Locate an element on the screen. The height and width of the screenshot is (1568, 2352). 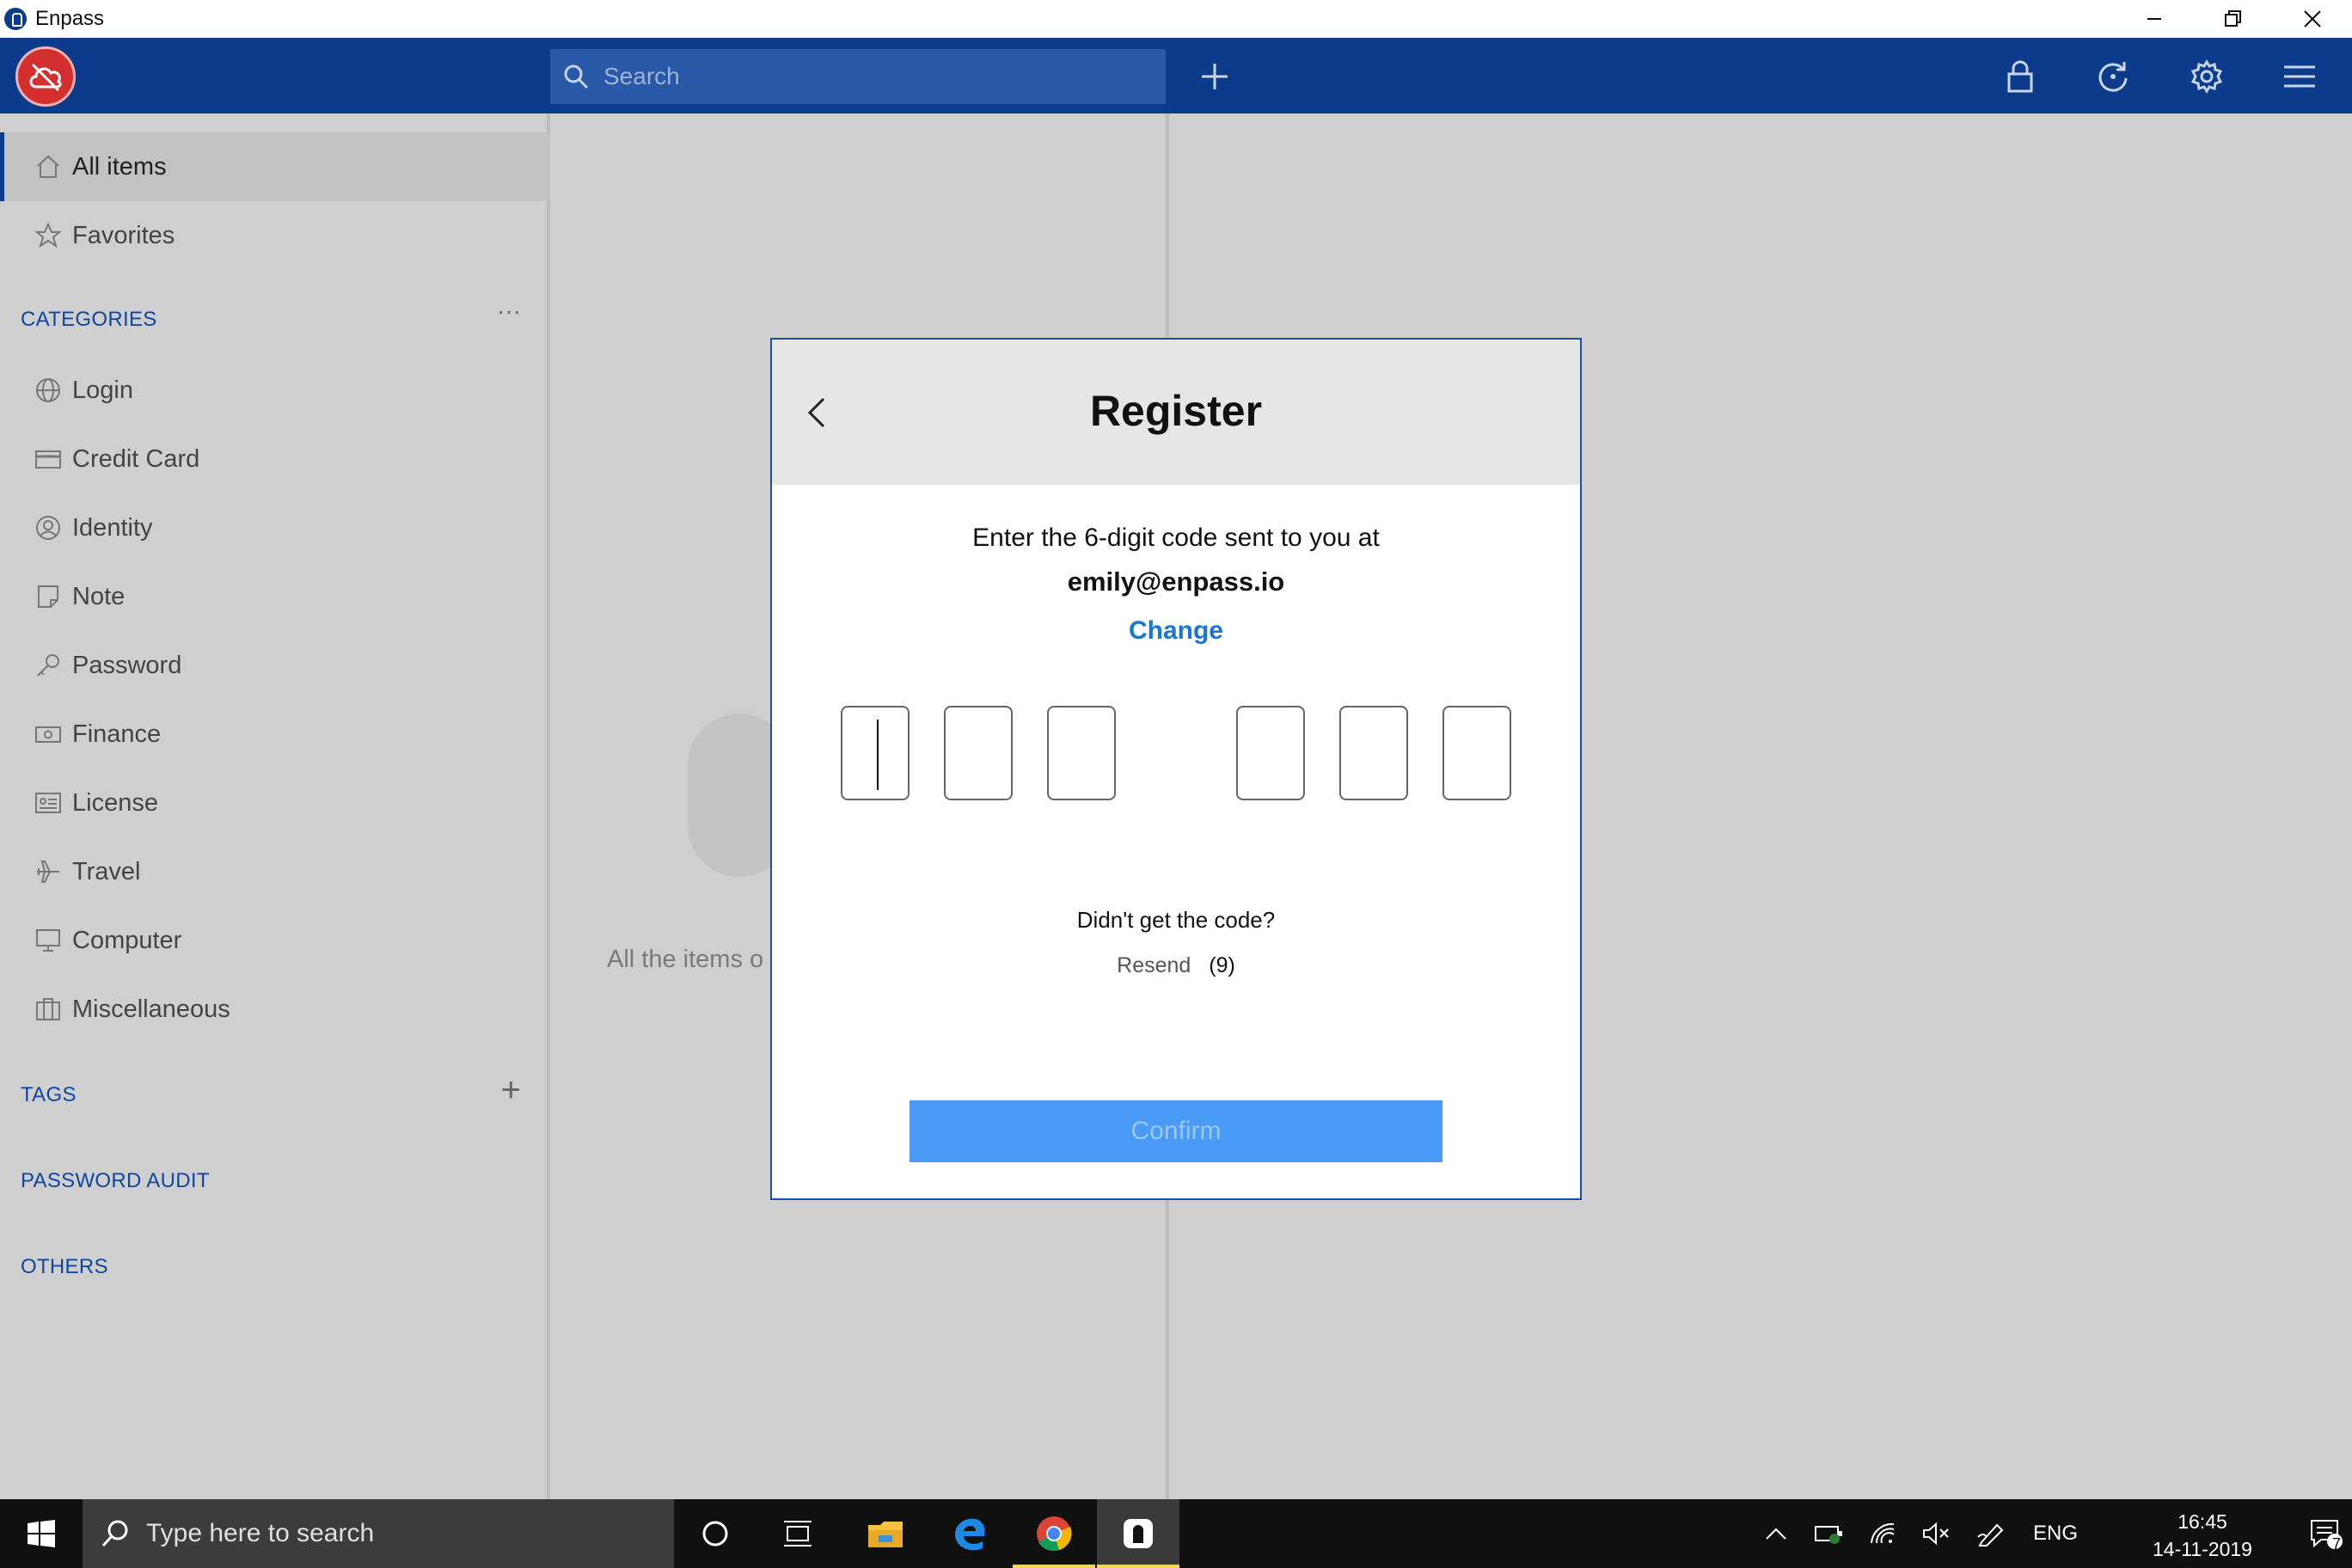
battery-icon is located at coordinates (1828, 1535).